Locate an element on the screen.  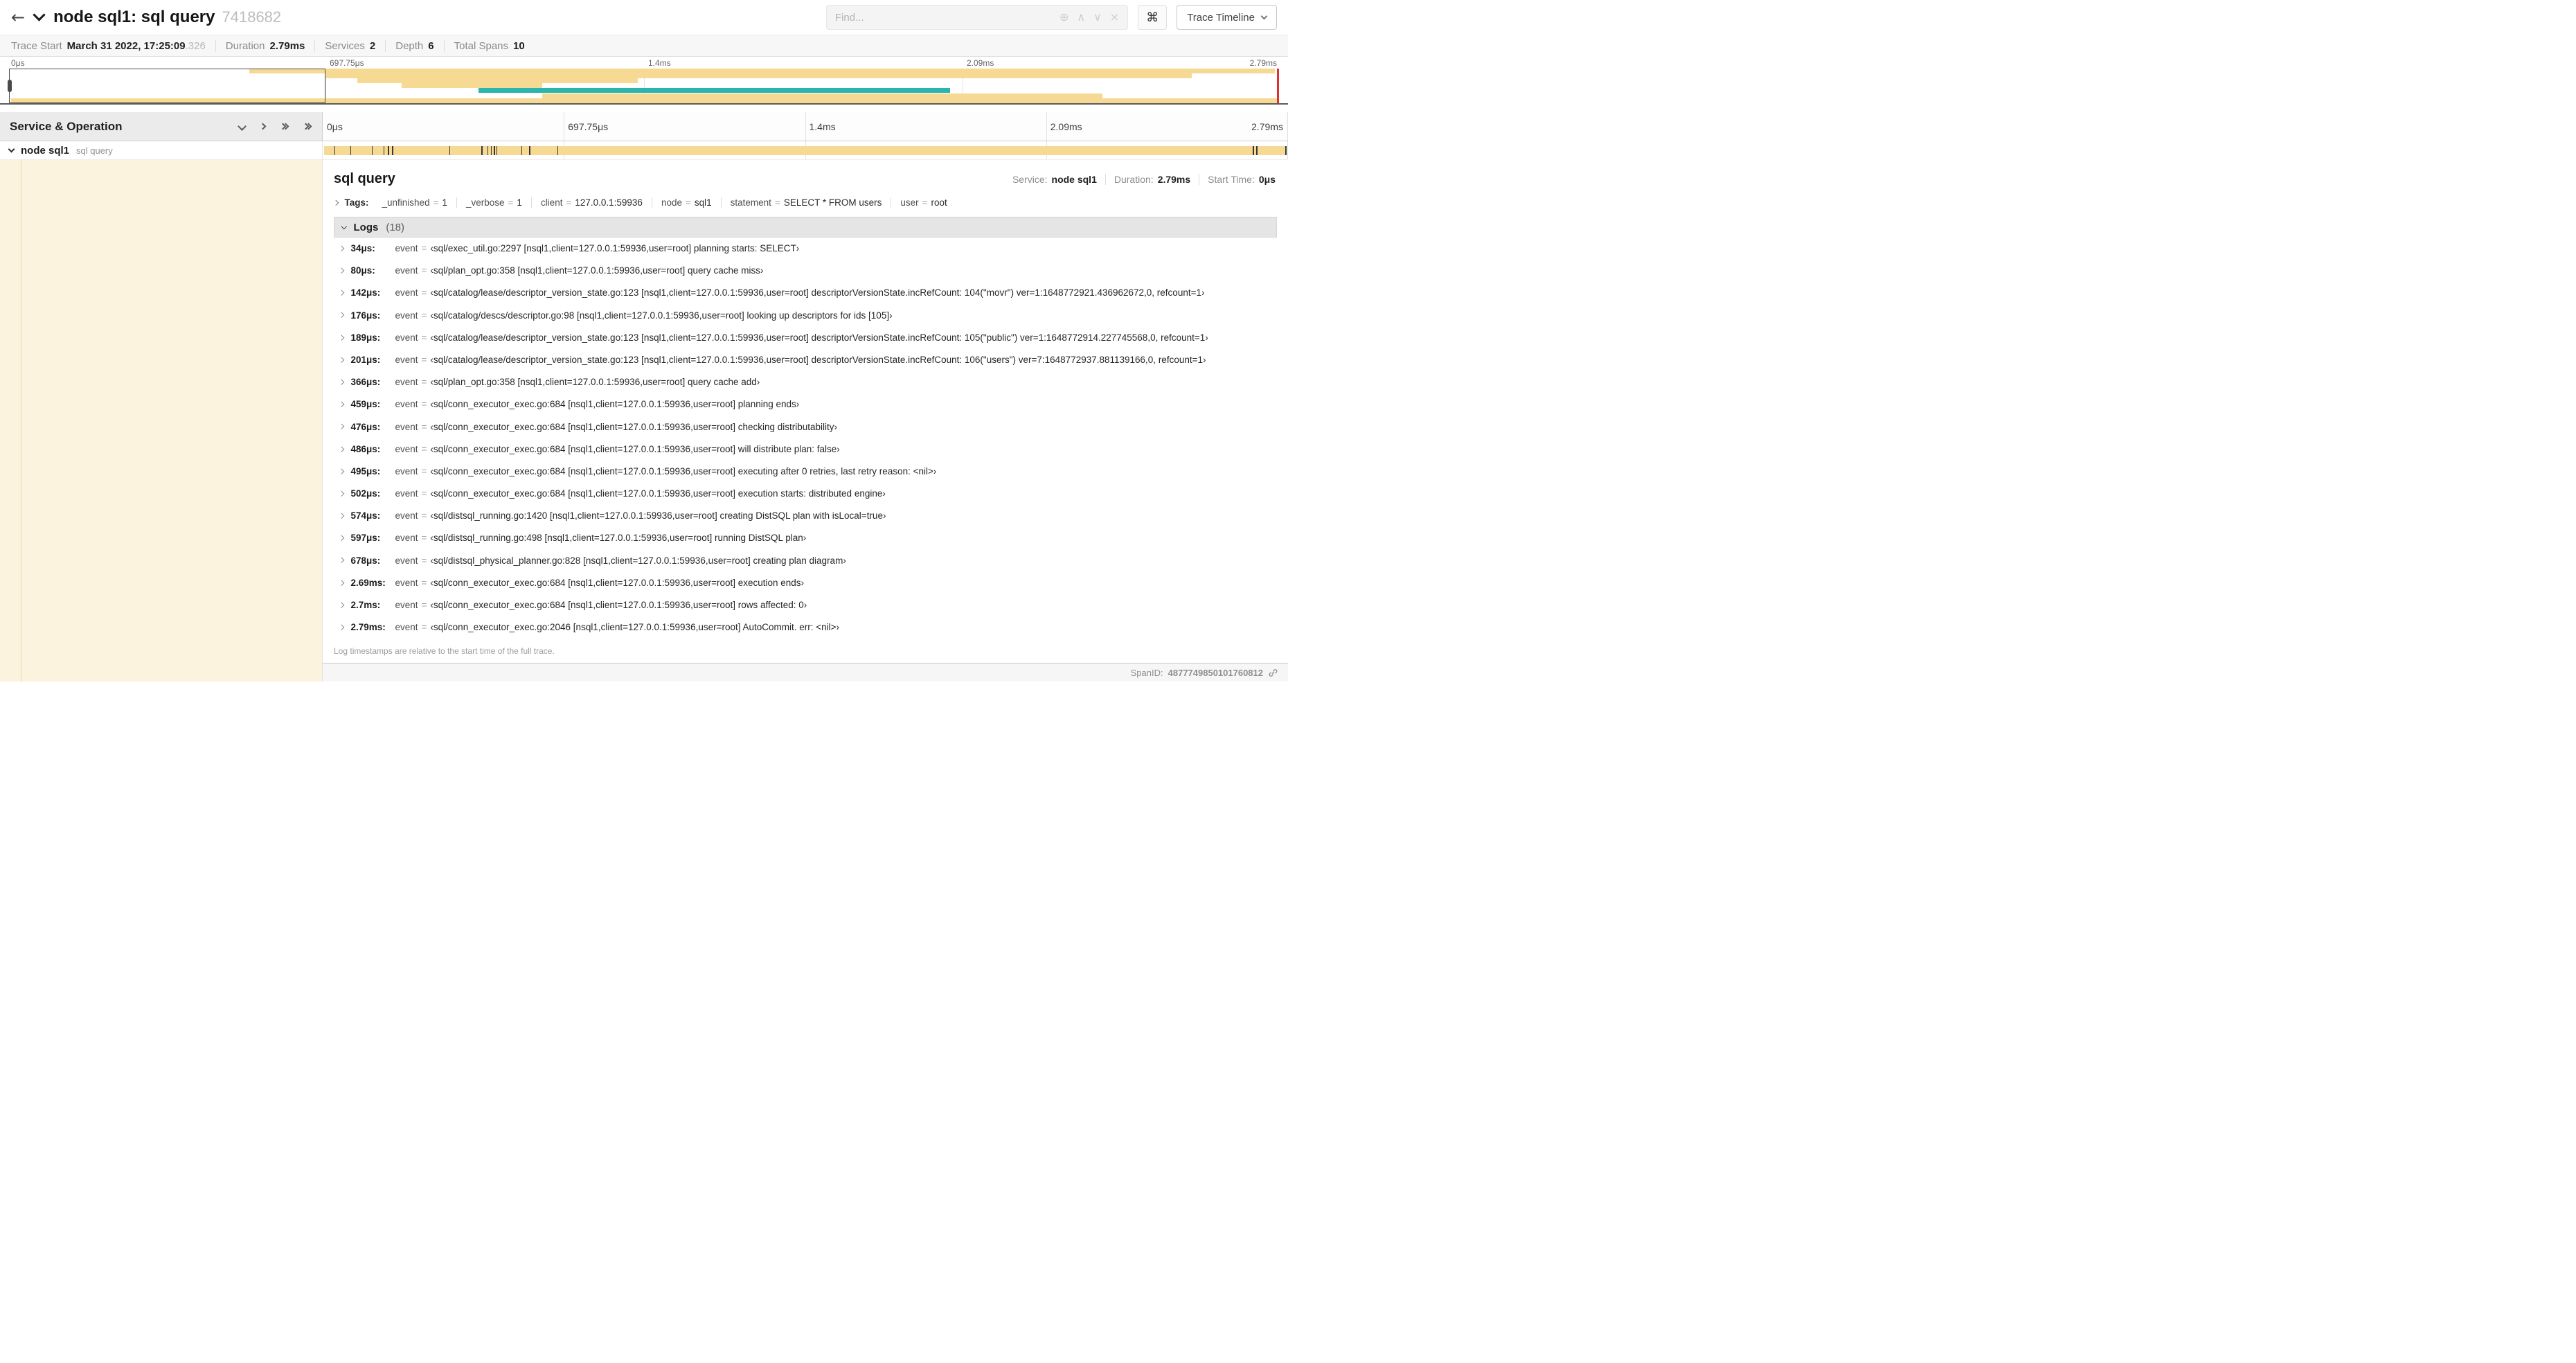
span-operation-name: sql query is located at coordinates (94, 150).